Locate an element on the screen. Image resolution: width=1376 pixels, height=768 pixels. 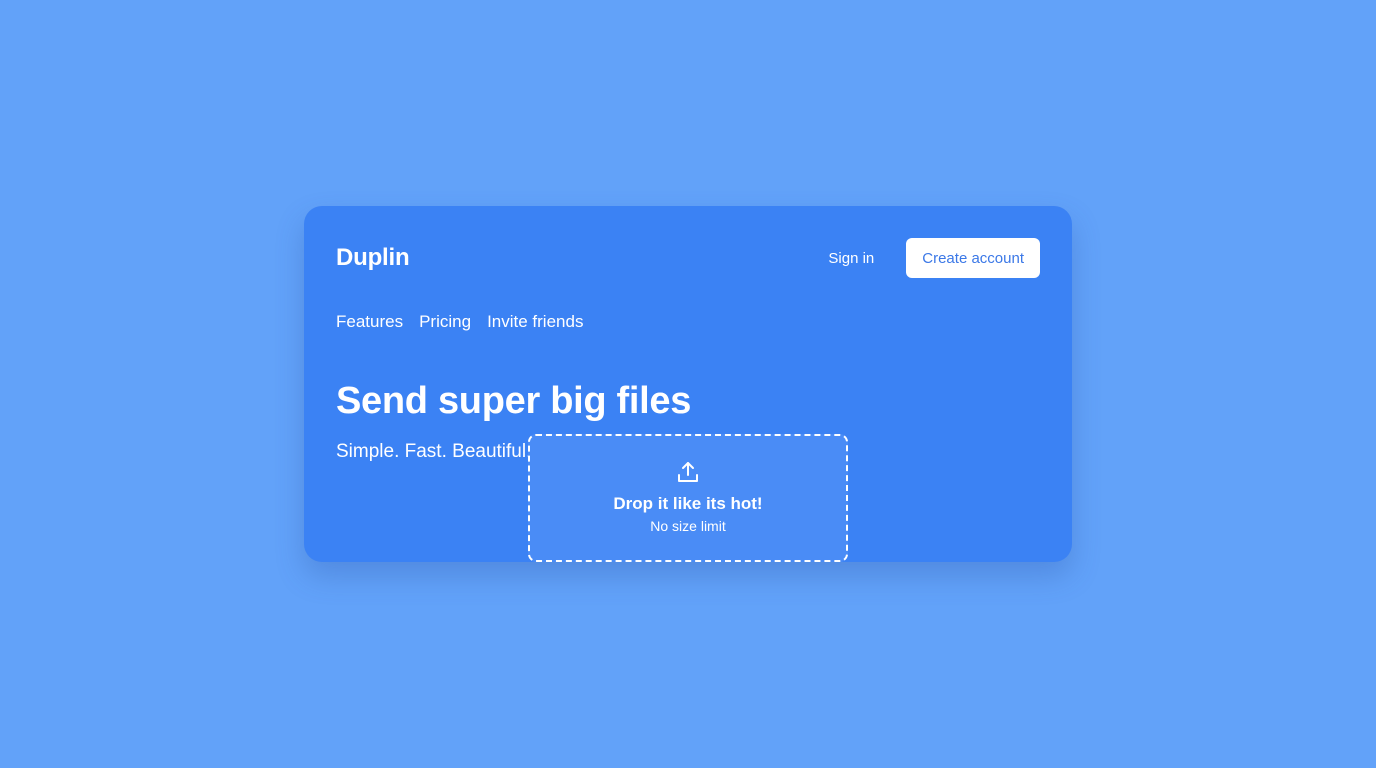
page-title: Send super big files is located at coordinates (514, 401).